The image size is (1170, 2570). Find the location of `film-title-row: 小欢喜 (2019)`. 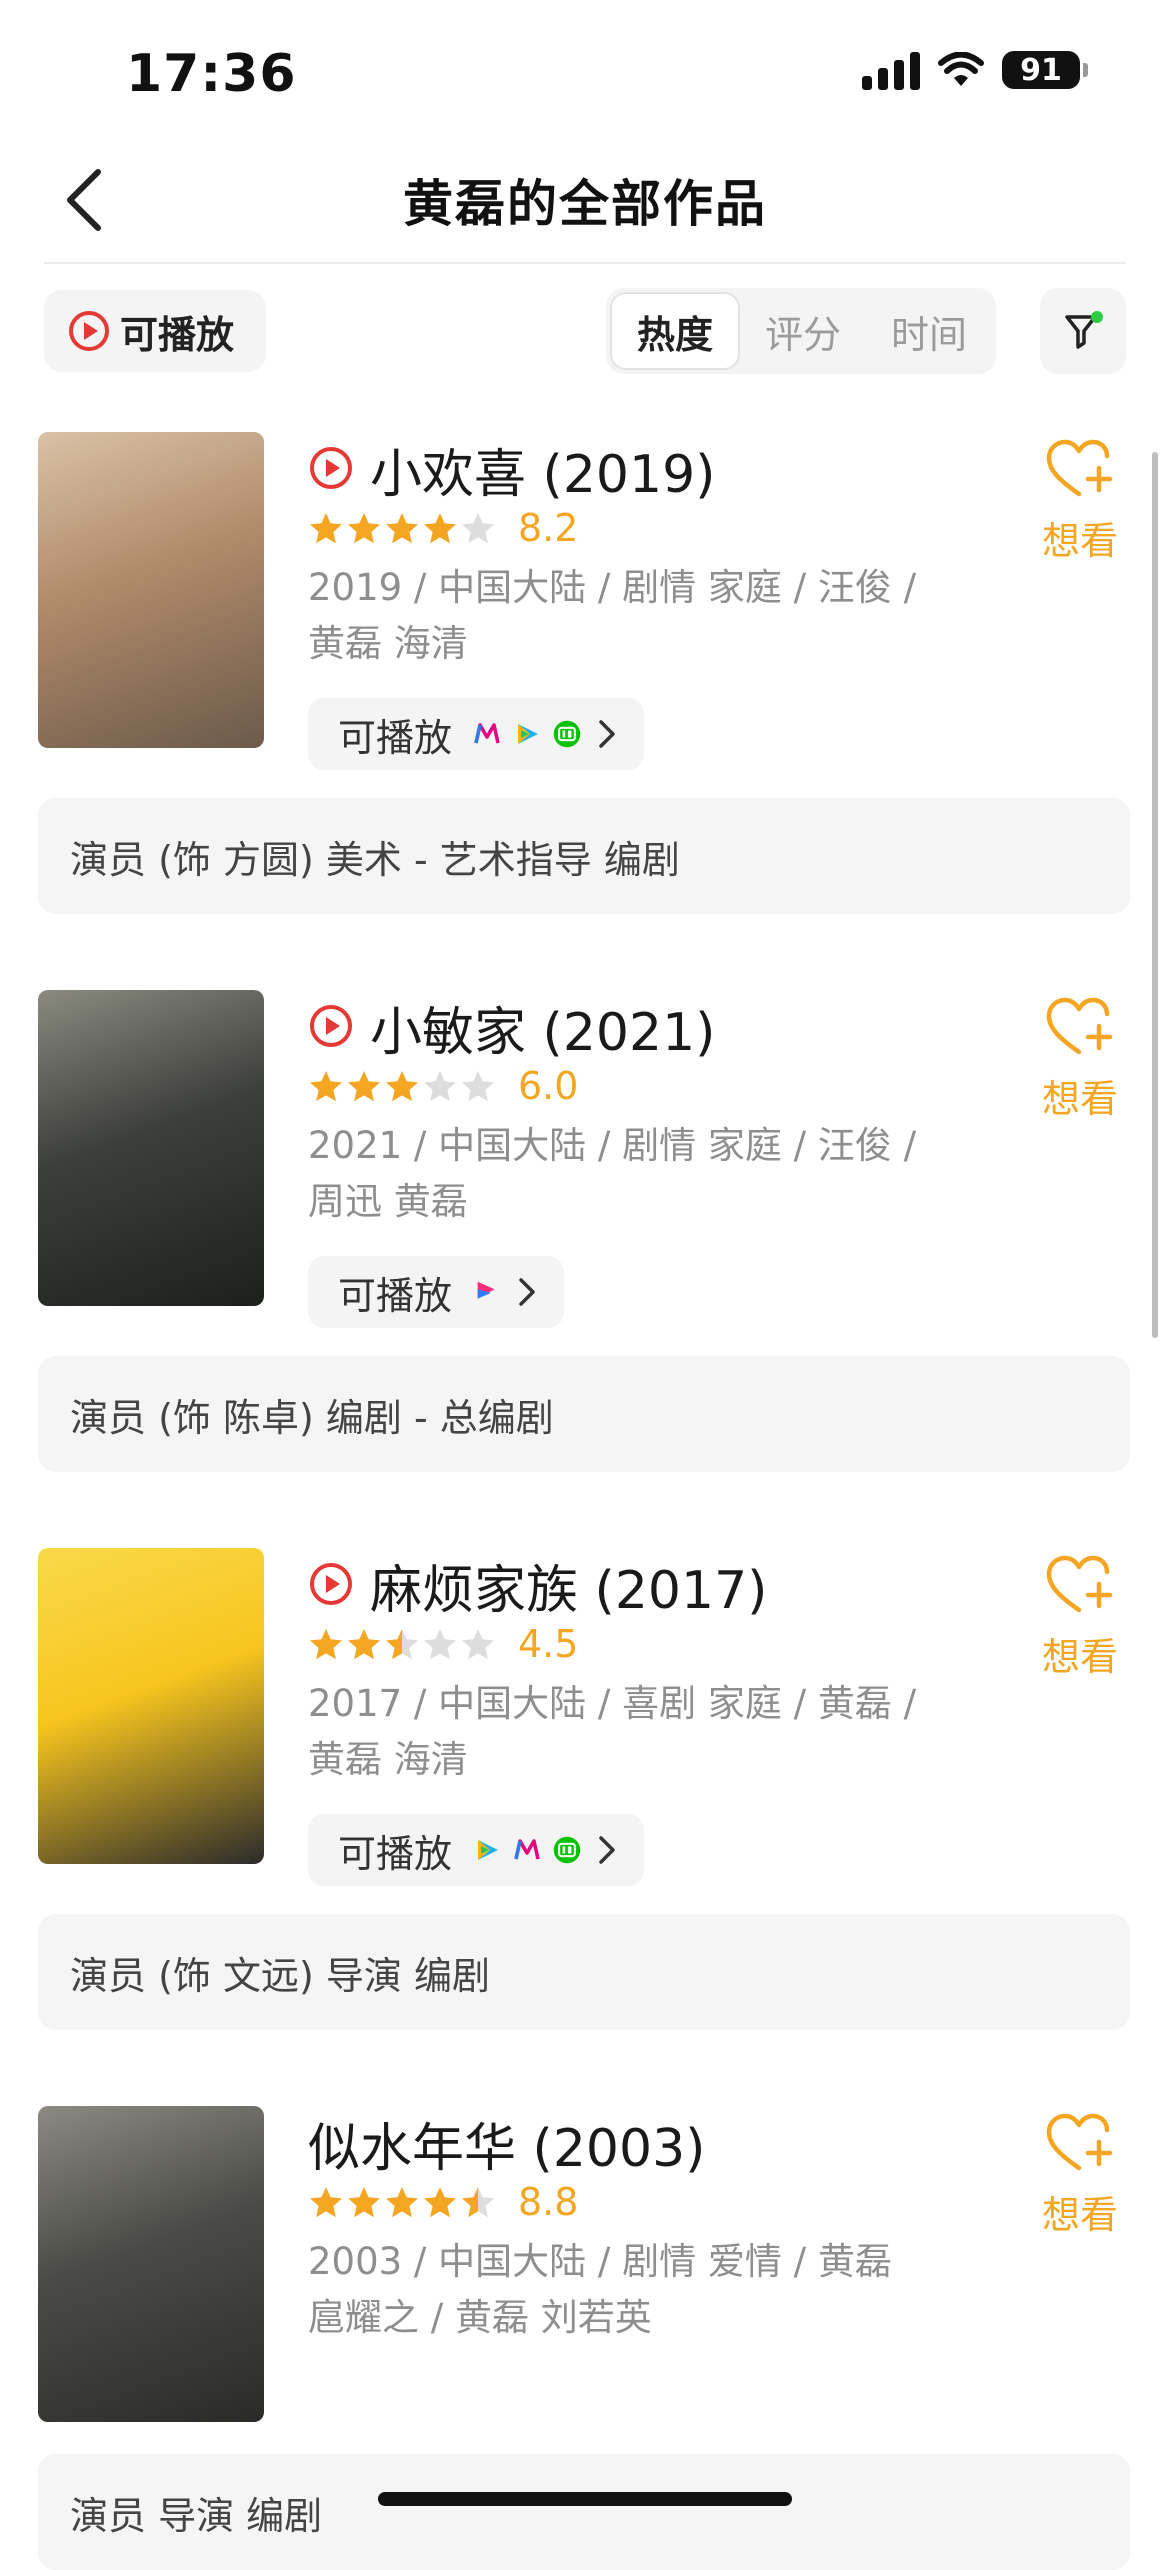

film-title-row: 小欢喜 (2019) is located at coordinates (511, 469).